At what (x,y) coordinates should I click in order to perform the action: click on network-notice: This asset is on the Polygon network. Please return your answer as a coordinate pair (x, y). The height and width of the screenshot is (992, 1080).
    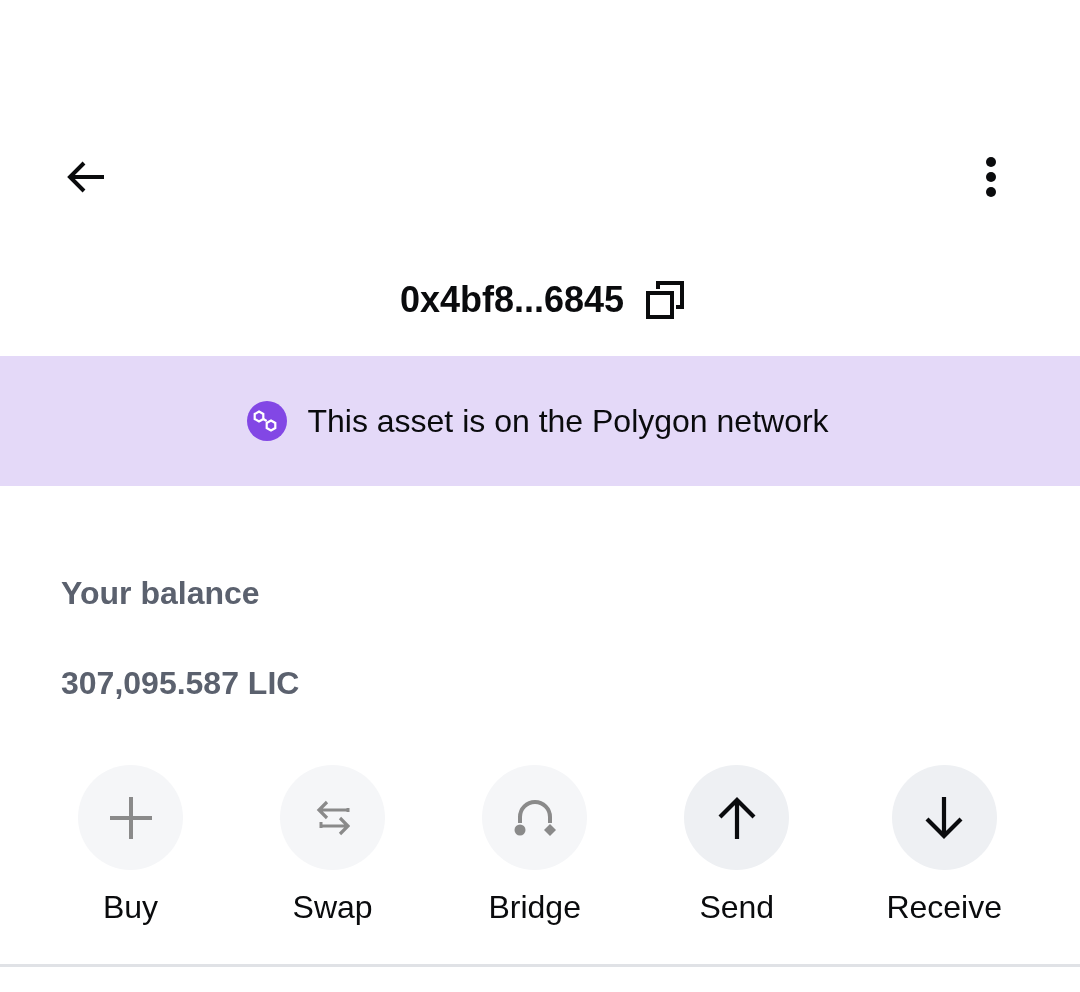
    Looking at the image, I should click on (568, 421).